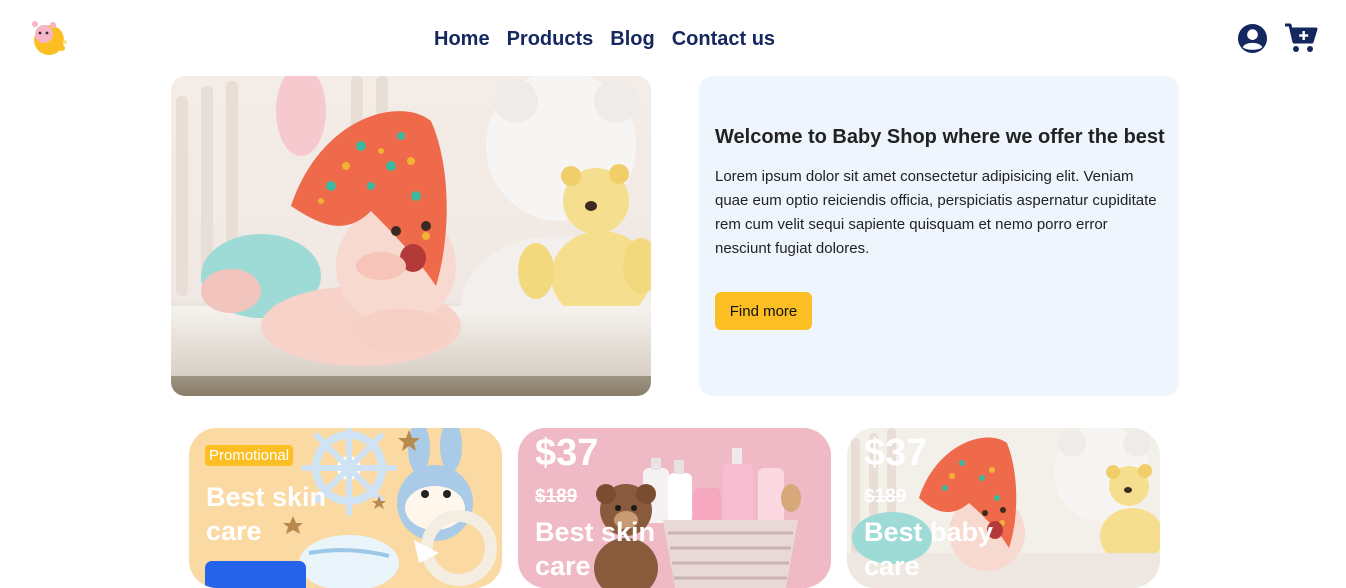  I want to click on baby-shop-logo, so click(49, 38).